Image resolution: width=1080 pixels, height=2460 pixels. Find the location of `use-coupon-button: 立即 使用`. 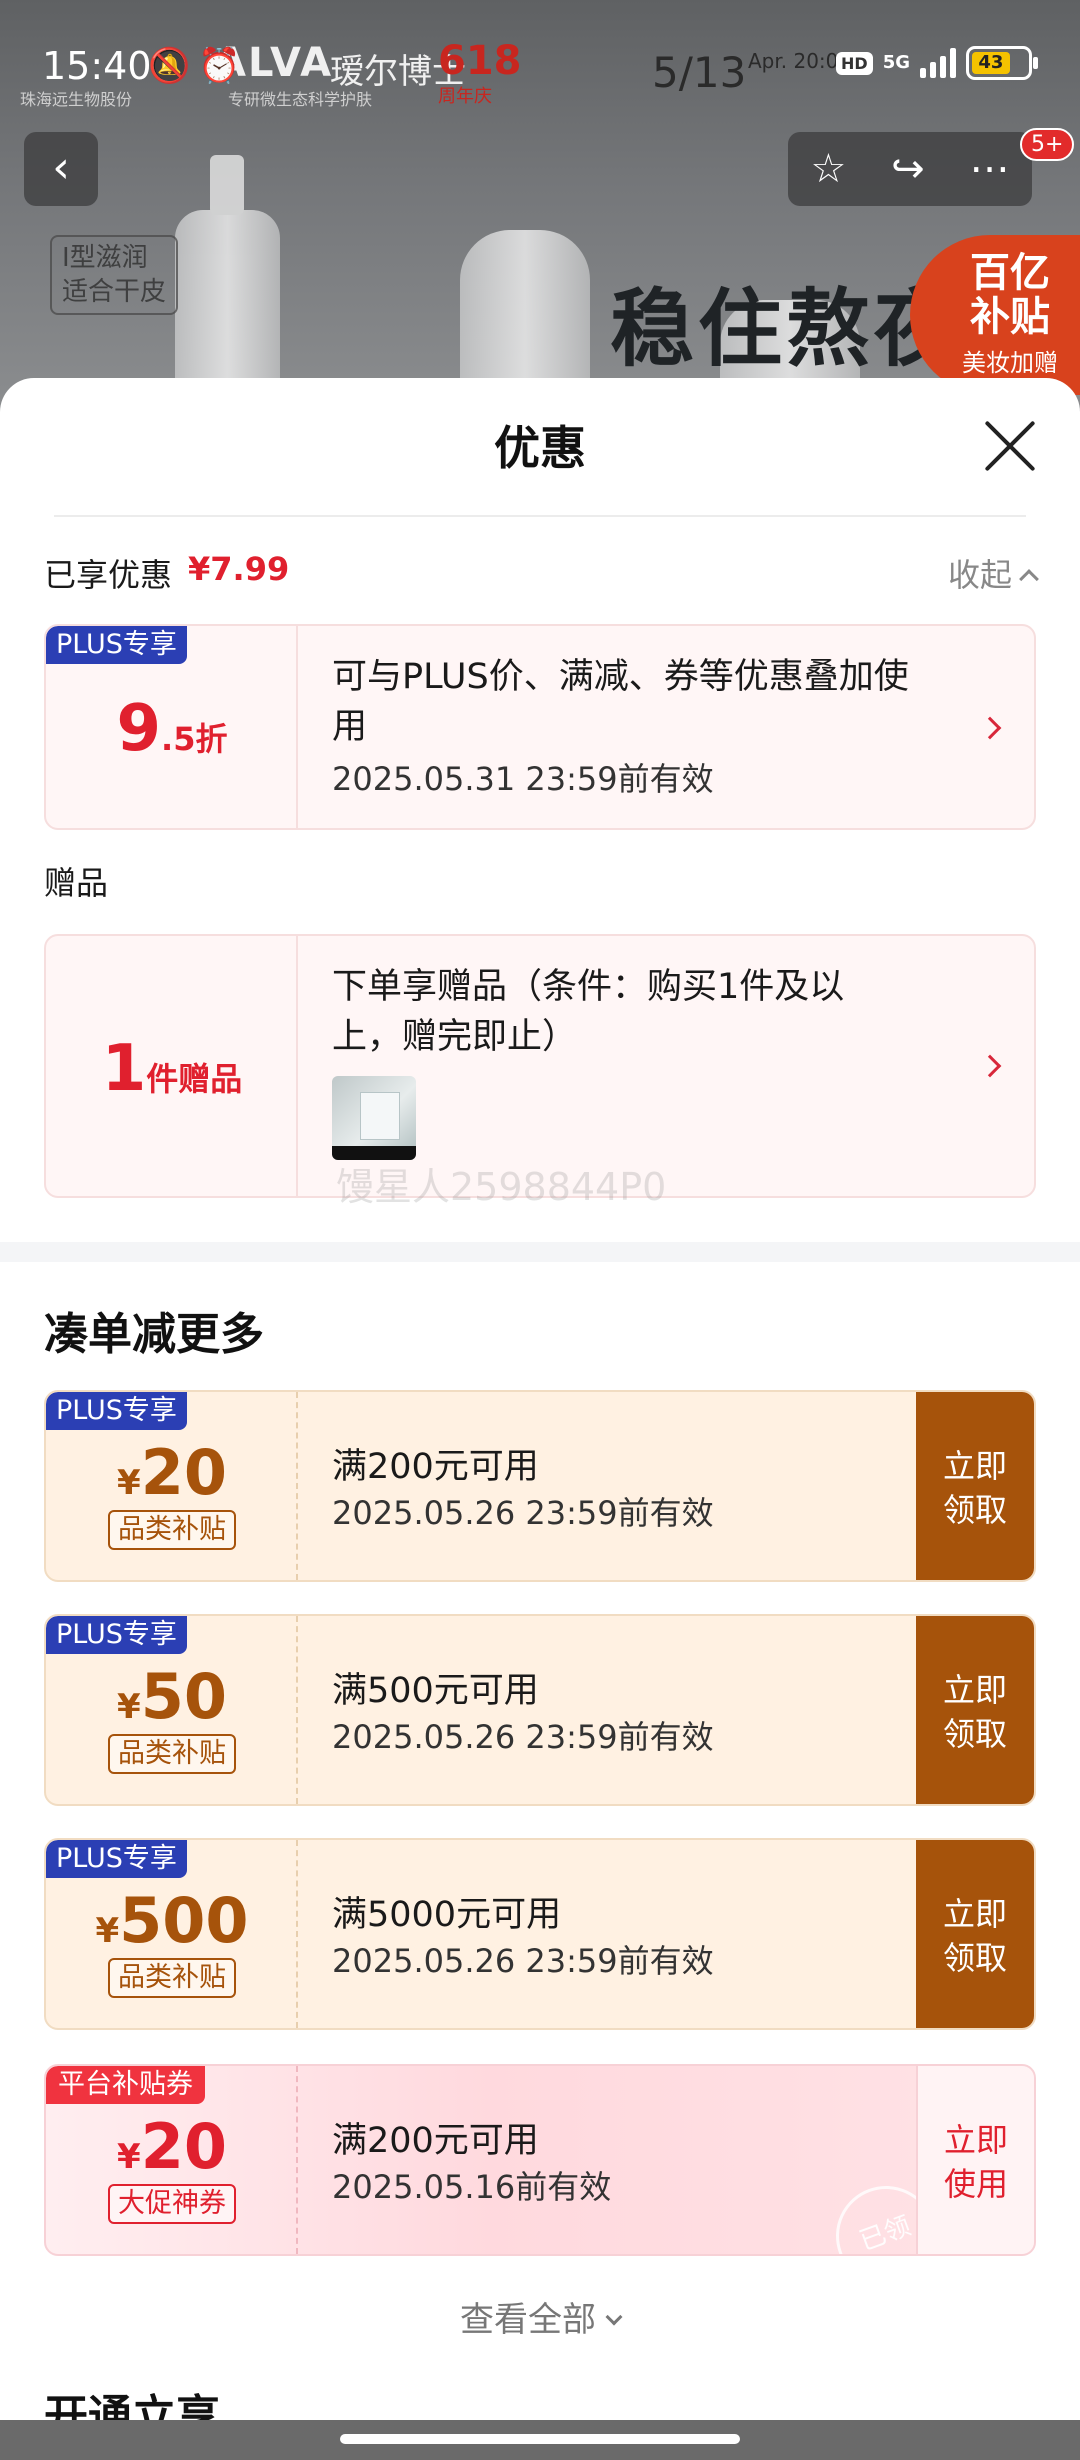

use-coupon-button: 立即 使用 is located at coordinates (975, 2160).